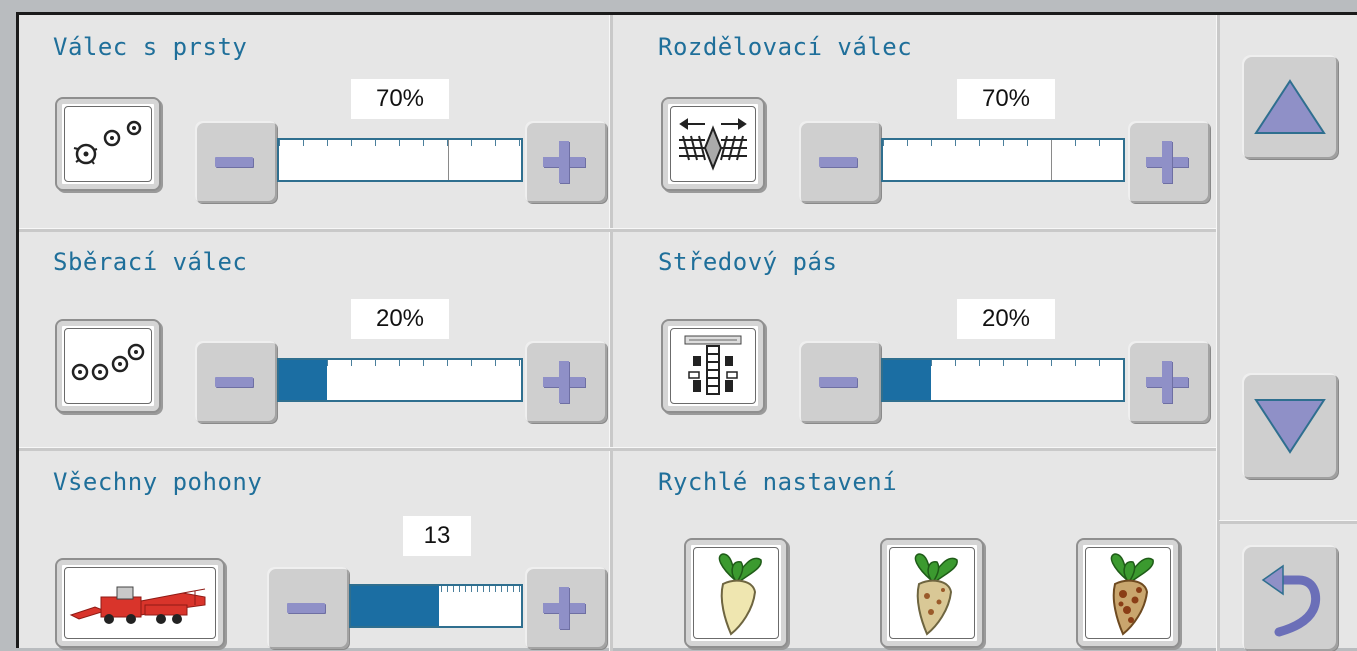  I want to click on finger-roller-icon, so click(107, 142).